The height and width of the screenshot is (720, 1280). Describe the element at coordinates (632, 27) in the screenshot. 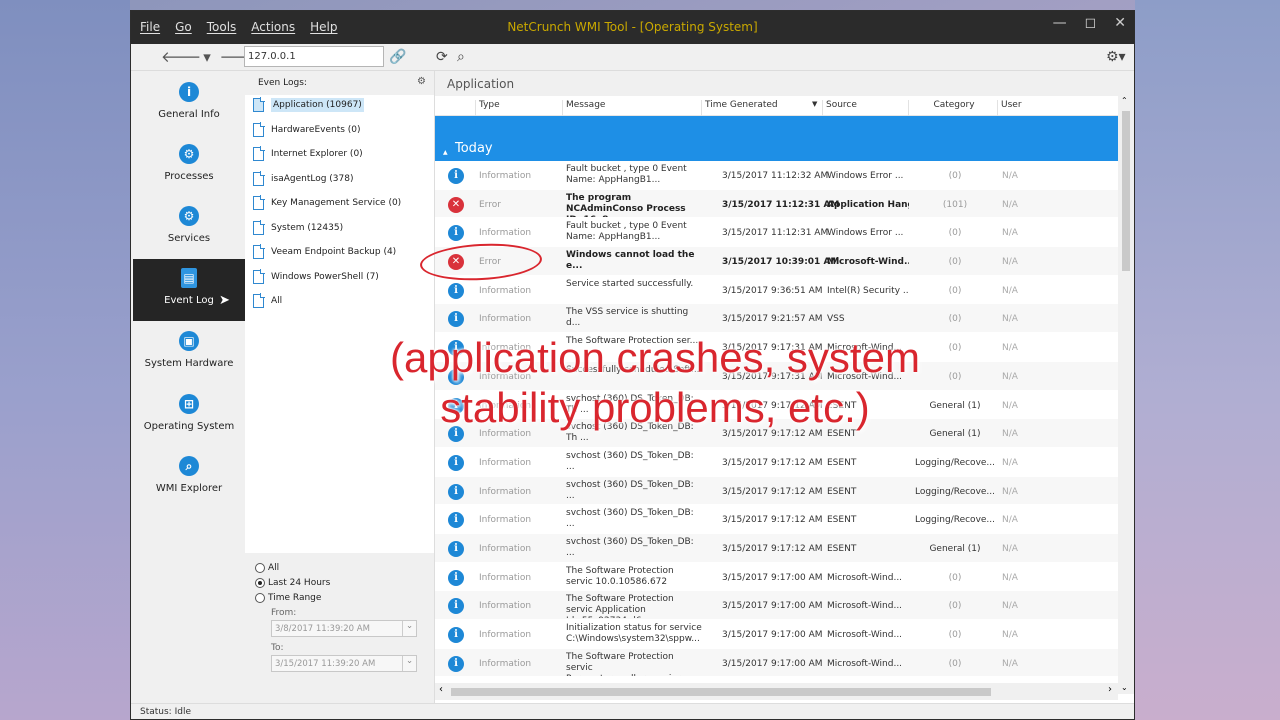

I see `window-title: NetCrunch WMI Tool - [Operating System]` at that location.